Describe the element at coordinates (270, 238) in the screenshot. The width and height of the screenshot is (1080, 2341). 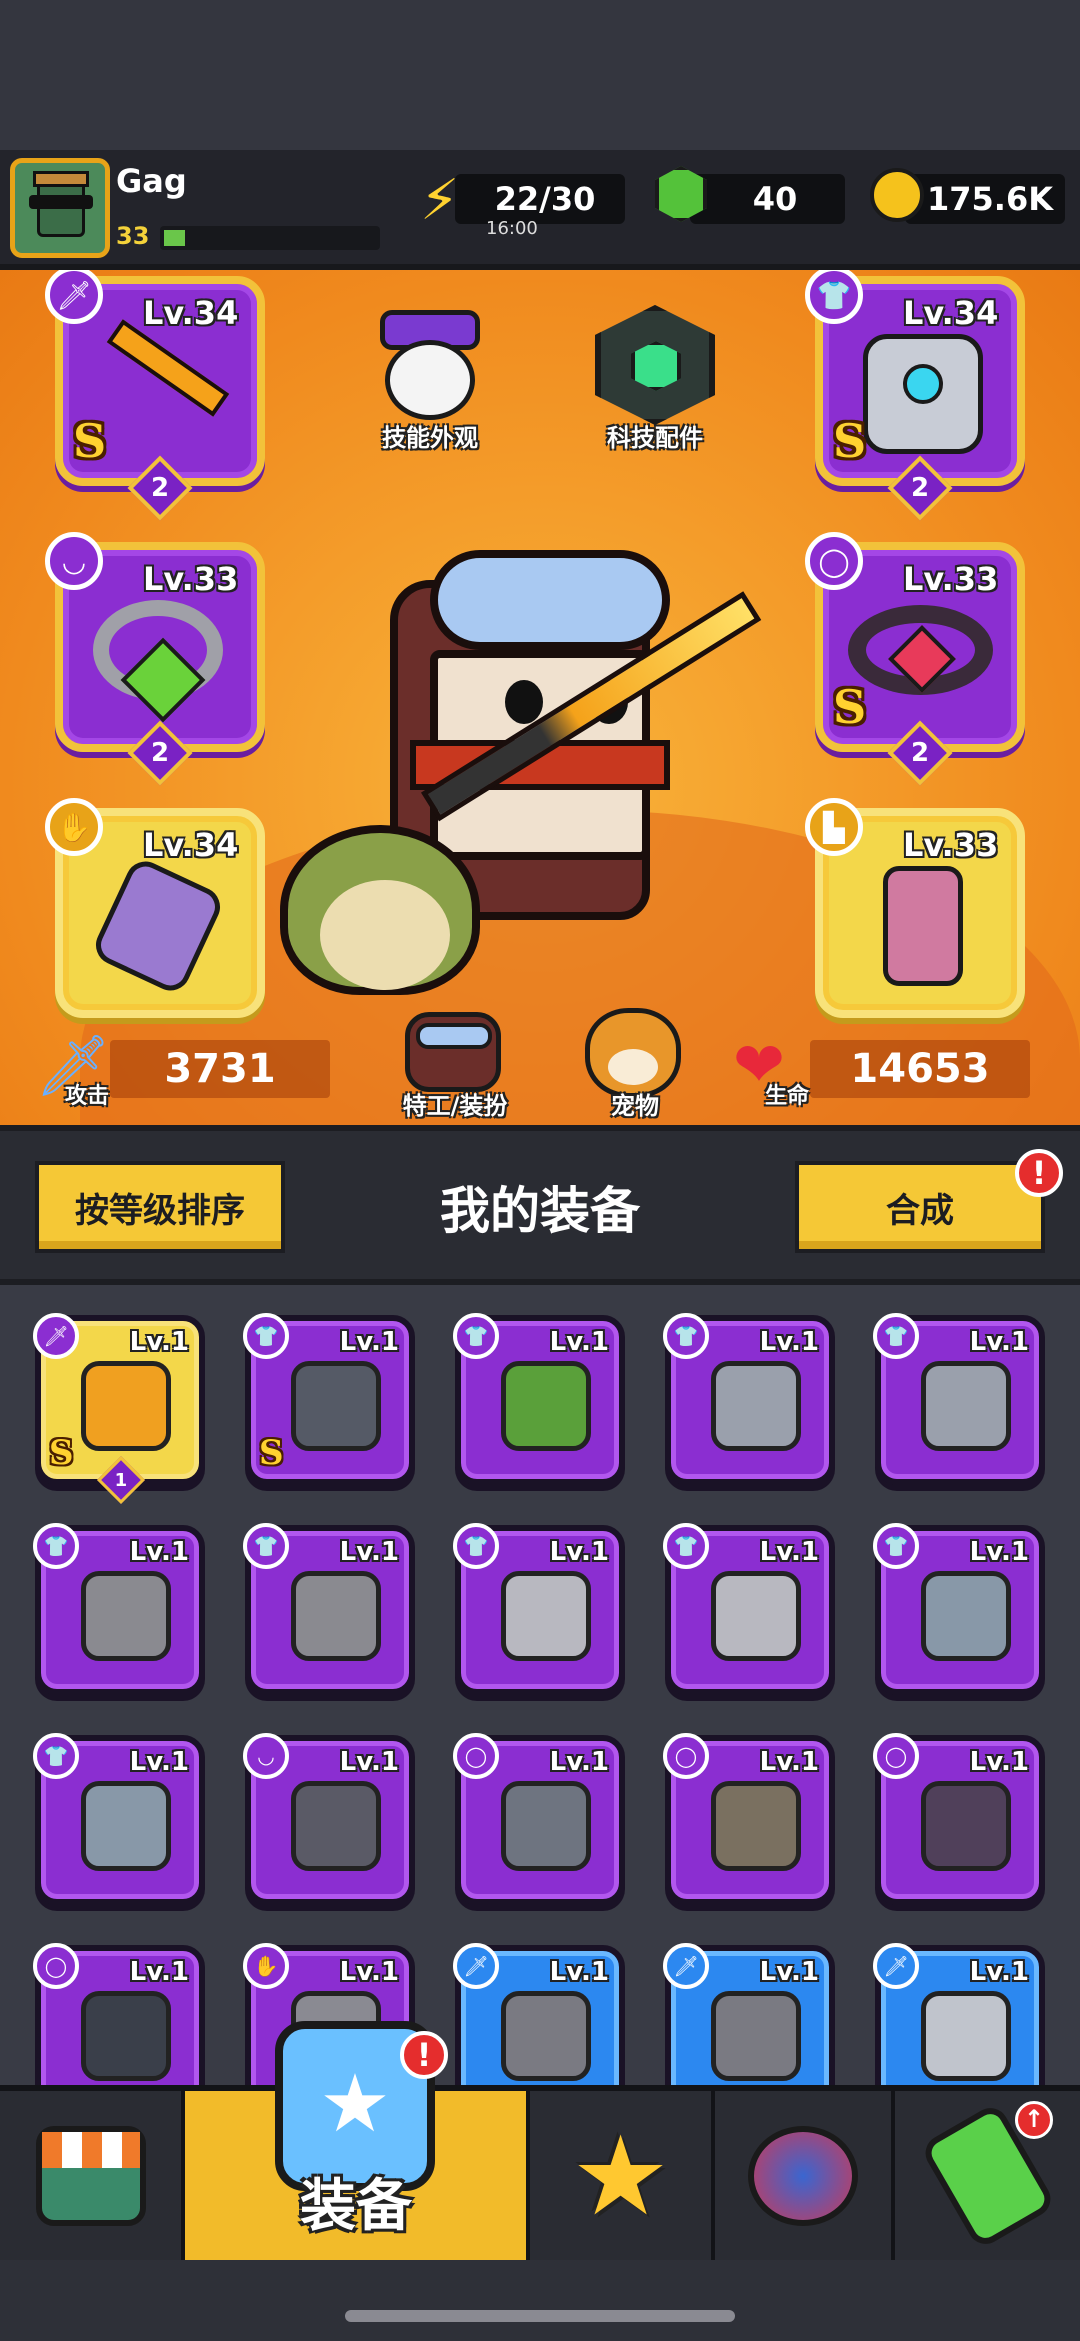
I see `xp-bar` at that location.